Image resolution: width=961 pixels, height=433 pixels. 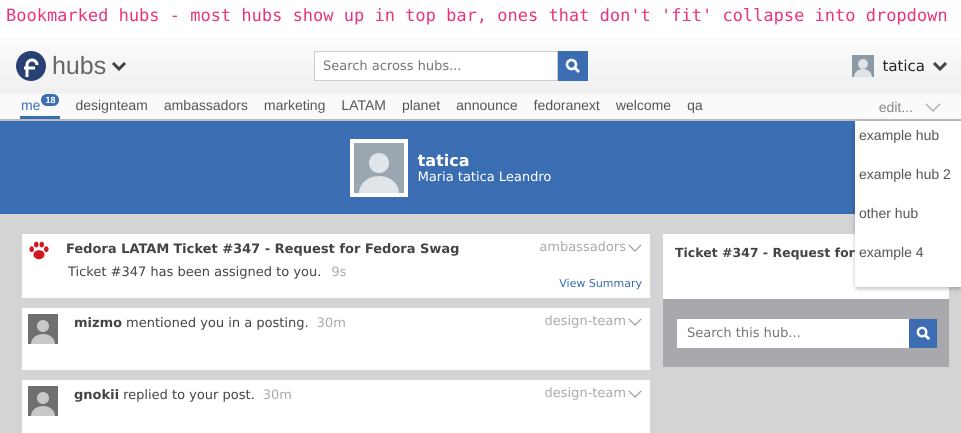 I want to click on app-name: hubs, so click(x=79, y=66).